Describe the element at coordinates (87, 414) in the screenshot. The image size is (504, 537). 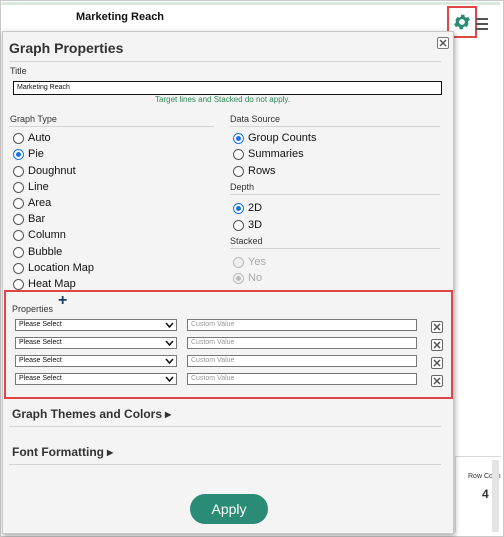
I see `section-label: Graph Themes and Colors` at that location.